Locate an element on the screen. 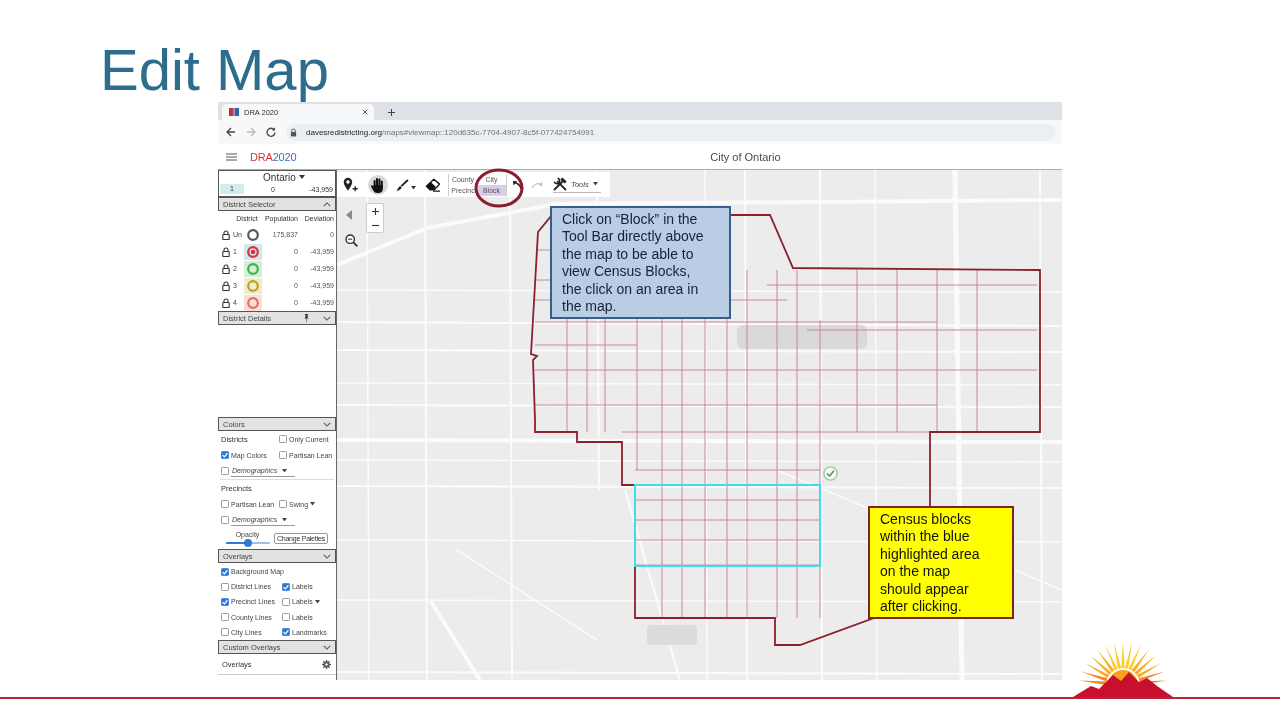 The image size is (1280, 720). plus-icon is located at coordinates (391, 112).